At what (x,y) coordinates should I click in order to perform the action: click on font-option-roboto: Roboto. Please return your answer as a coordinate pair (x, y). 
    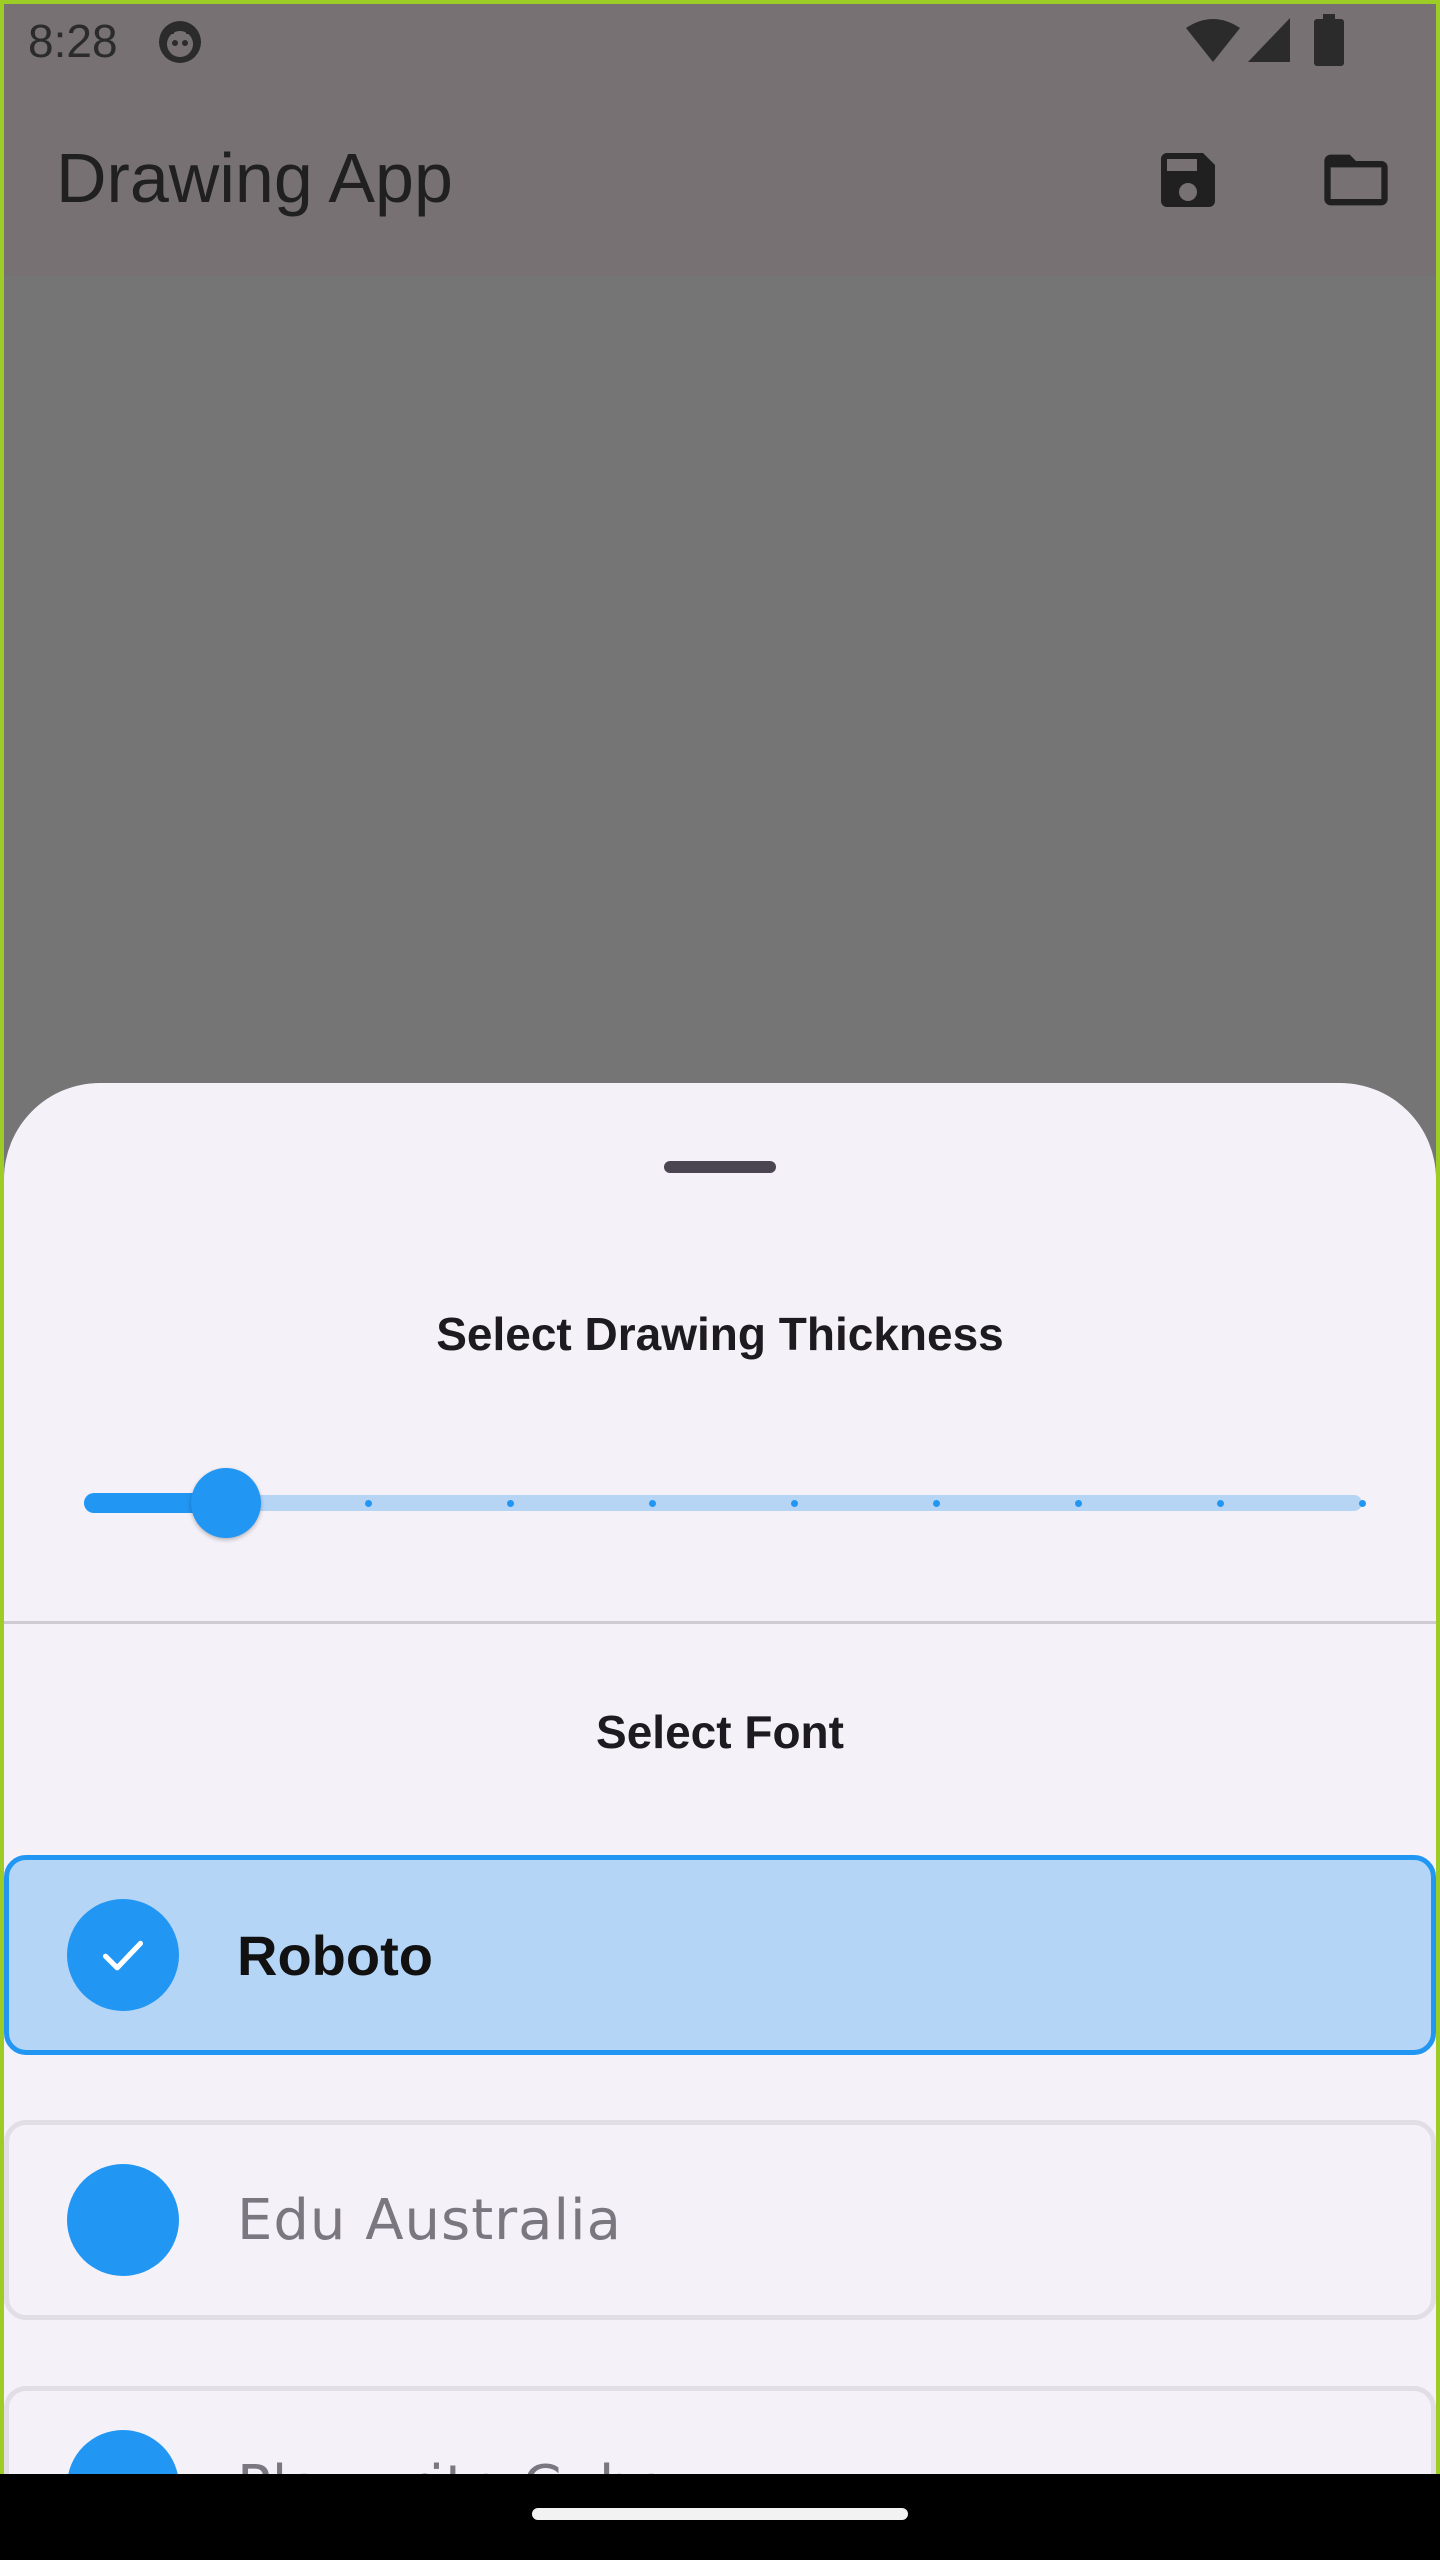
    Looking at the image, I should click on (720, 1955).